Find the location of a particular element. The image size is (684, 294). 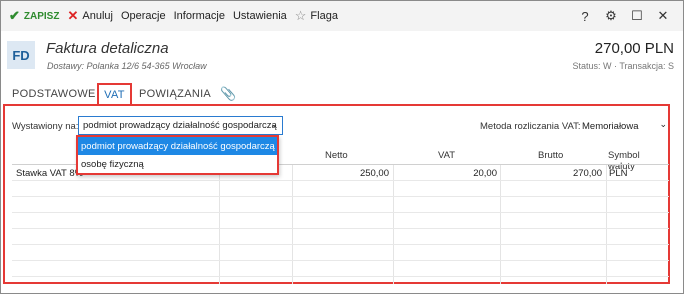

close-icon: ✕ is located at coordinates (663, 16).